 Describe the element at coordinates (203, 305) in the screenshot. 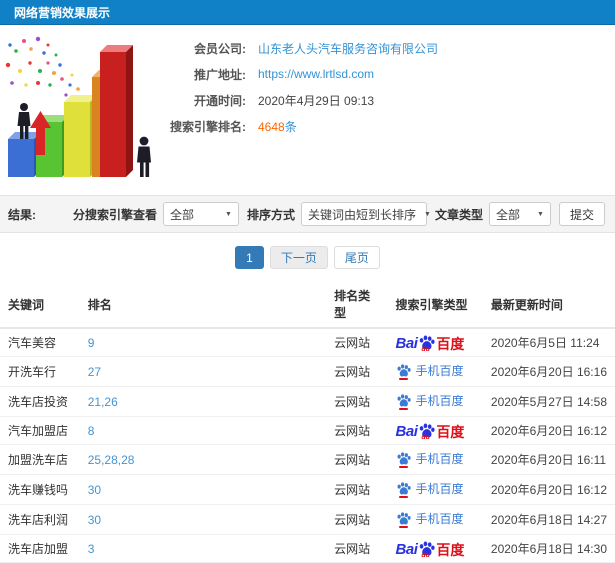

I see `col-rank: 排名` at that location.